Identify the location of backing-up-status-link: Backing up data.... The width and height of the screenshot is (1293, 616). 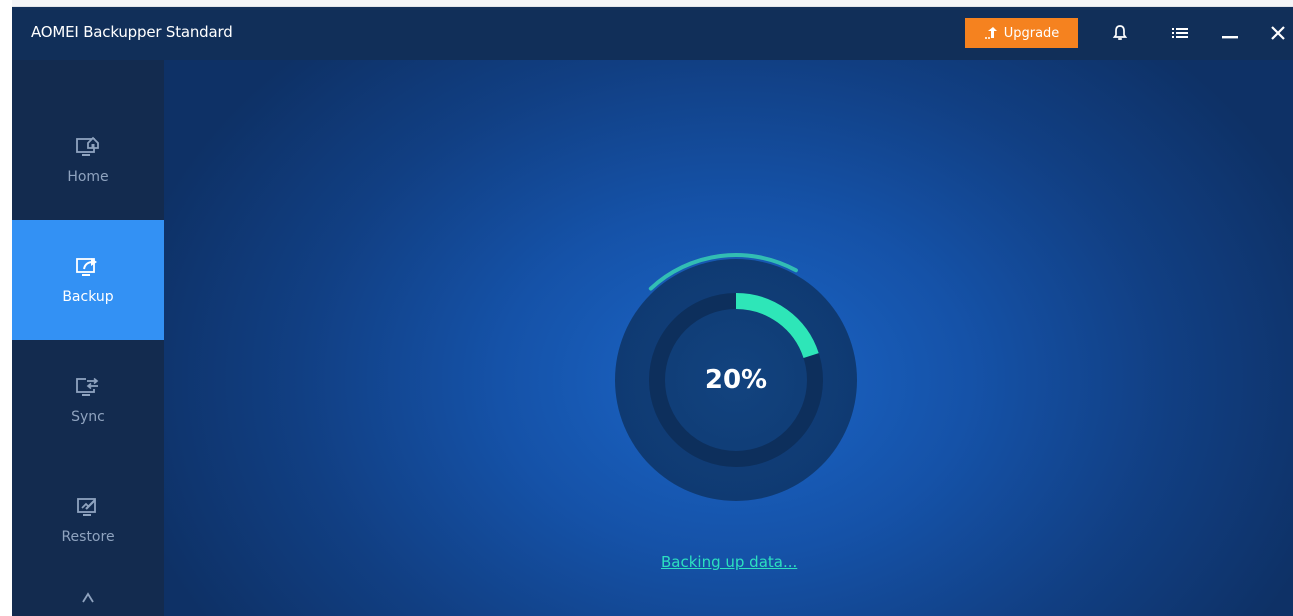
(729, 562).